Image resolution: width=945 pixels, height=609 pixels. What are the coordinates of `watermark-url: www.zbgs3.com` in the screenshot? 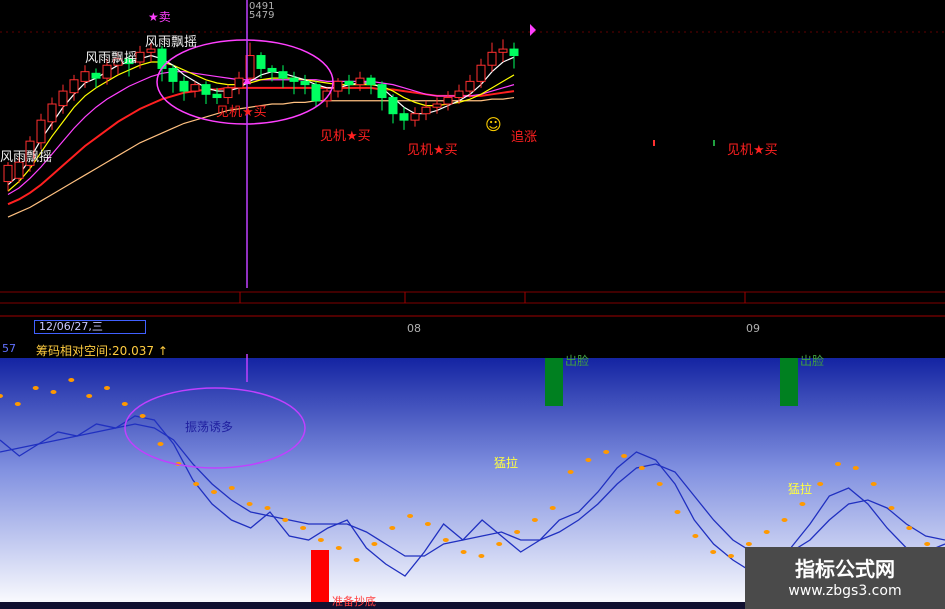 It's located at (845, 591).